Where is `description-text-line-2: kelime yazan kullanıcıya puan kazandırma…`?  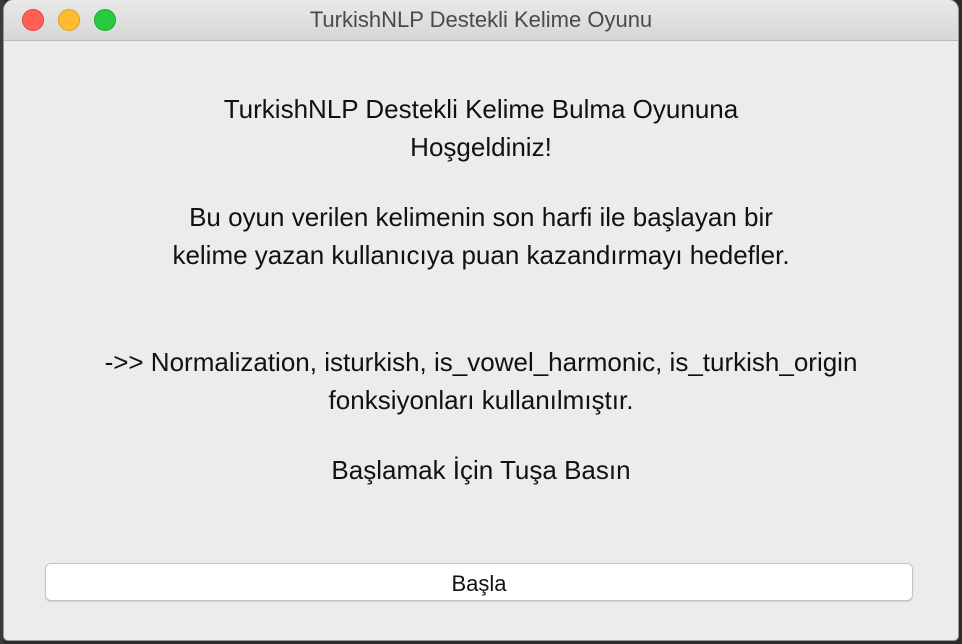 description-text-line-2: kelime yazan kullanıcıya puan kazandırma… is located at coordinates (481, 255).